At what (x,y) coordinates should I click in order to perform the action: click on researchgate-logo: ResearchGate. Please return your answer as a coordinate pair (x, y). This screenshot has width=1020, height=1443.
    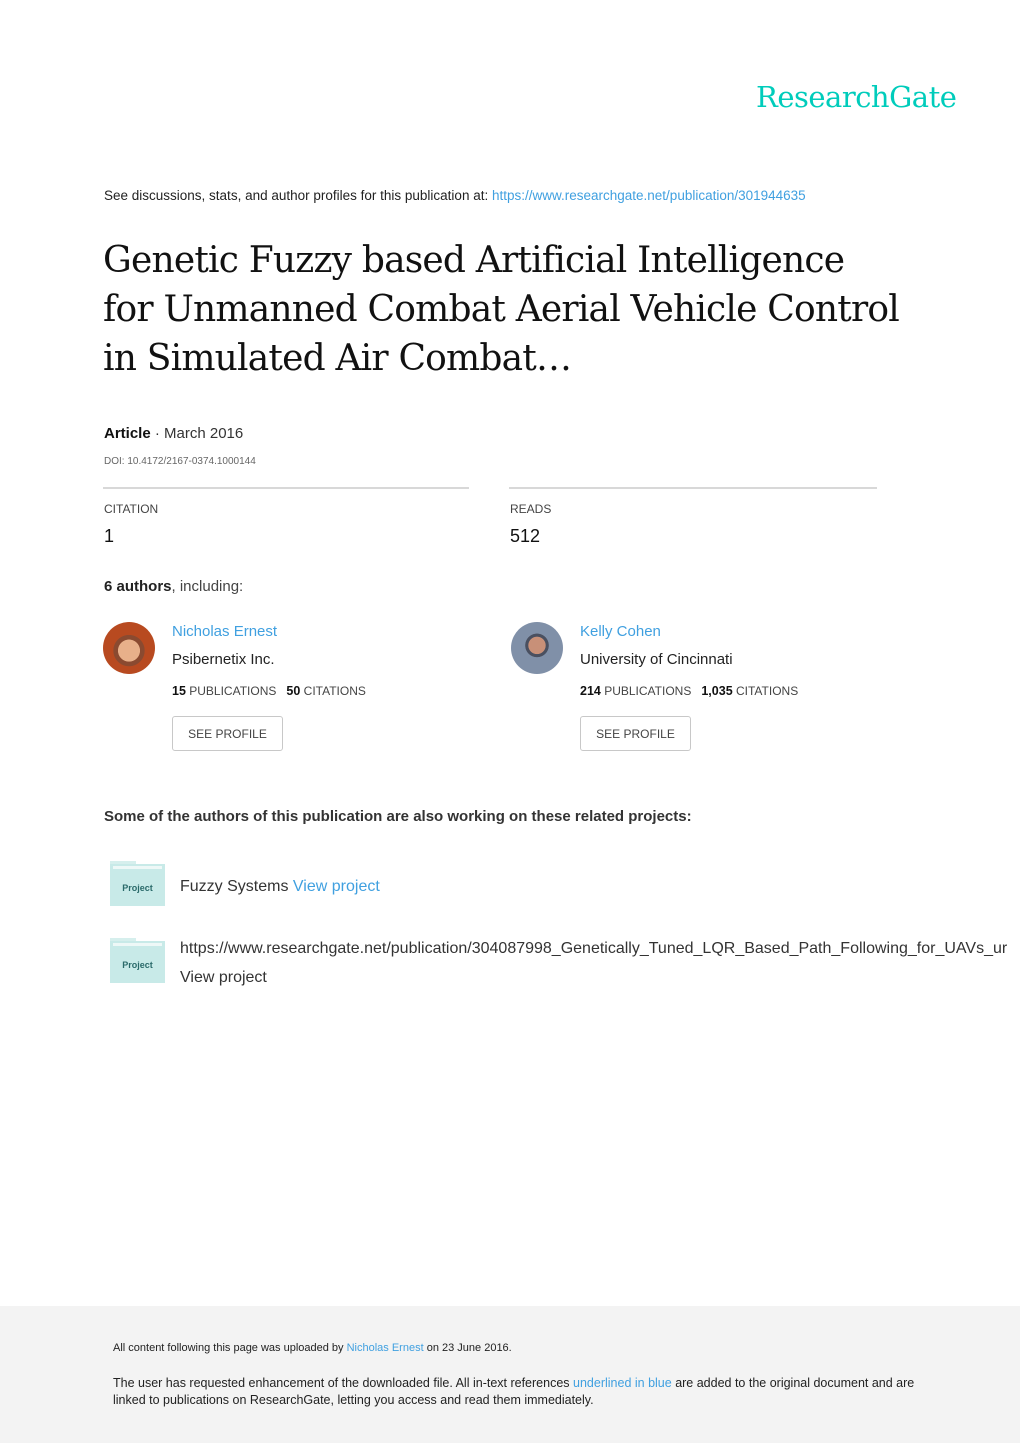
    Looking at the image, I should click on (856, 97).